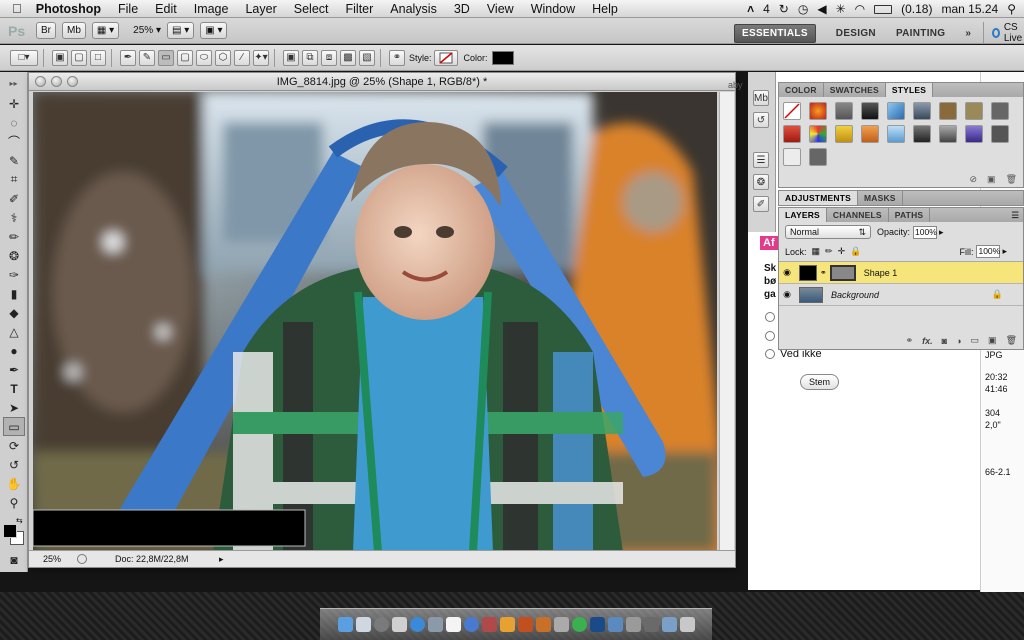 Image resolution: width=1024 pixels, height=640 pixels. What do you see at coordinates (823, 272) in the screenshot?
I see `link-icon: ⚭` at bounding box center [823, 272].